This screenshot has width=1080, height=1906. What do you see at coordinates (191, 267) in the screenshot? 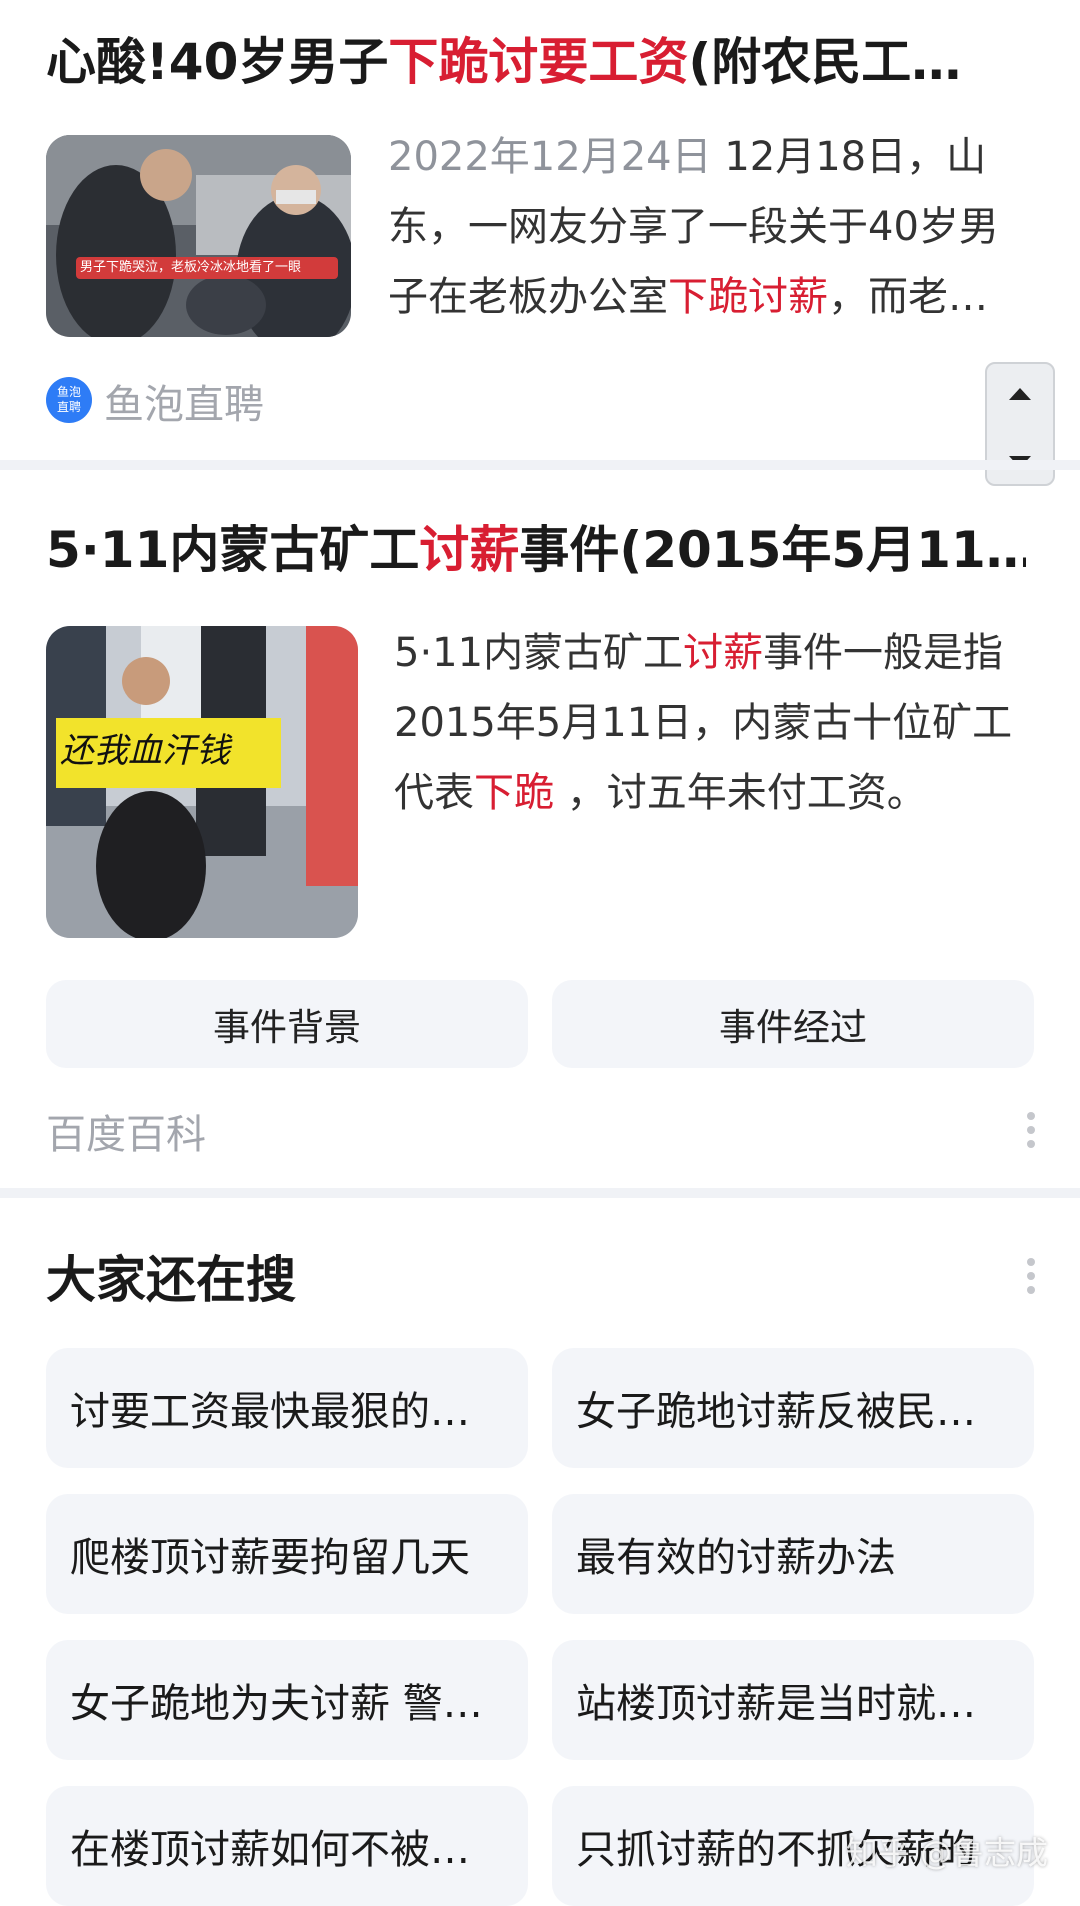
I see `thumbnail-caption: 男子下跪哭泣，老板冷冰冰地看了一眼` at bounding box center [191, 267].